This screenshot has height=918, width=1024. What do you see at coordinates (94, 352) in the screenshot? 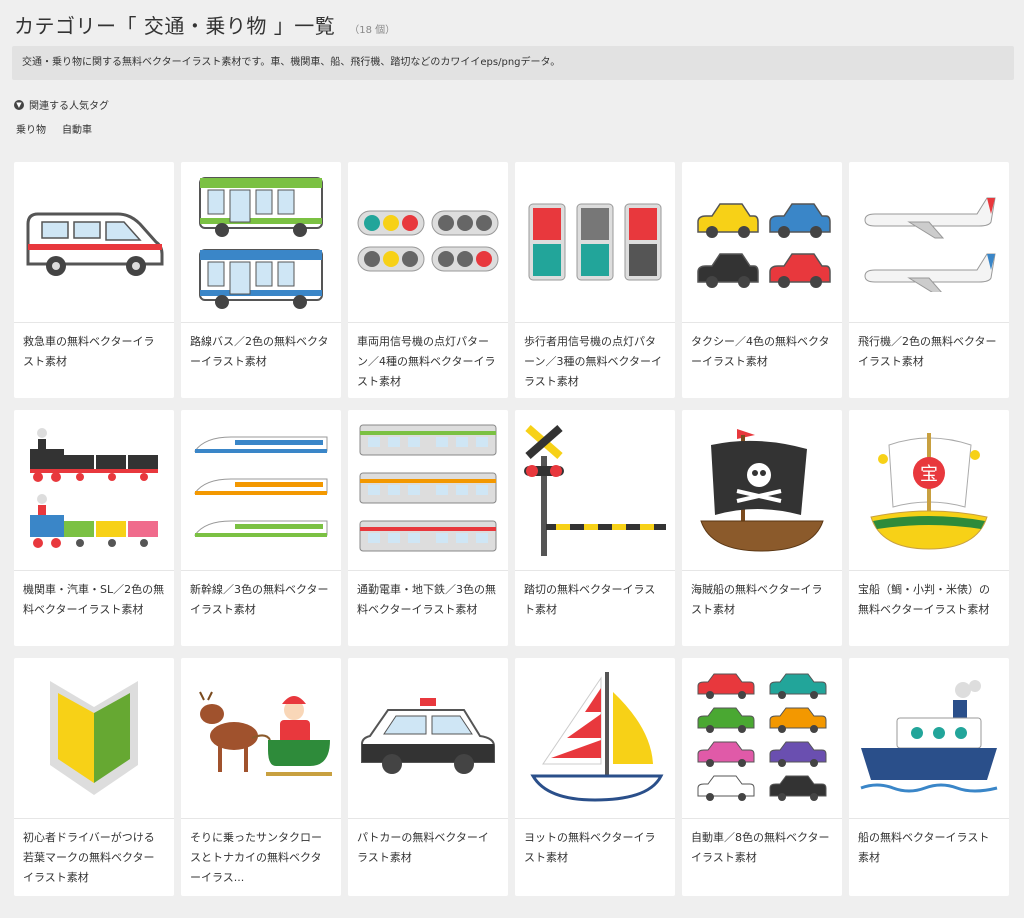
I see `card-title-link: 救急車の無料ベクターイラスト素材` at bounding box center [94, 352].